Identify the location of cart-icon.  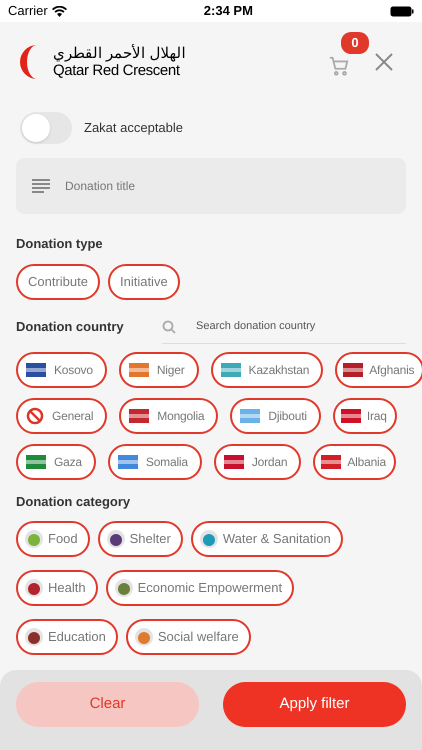
(339, 66).